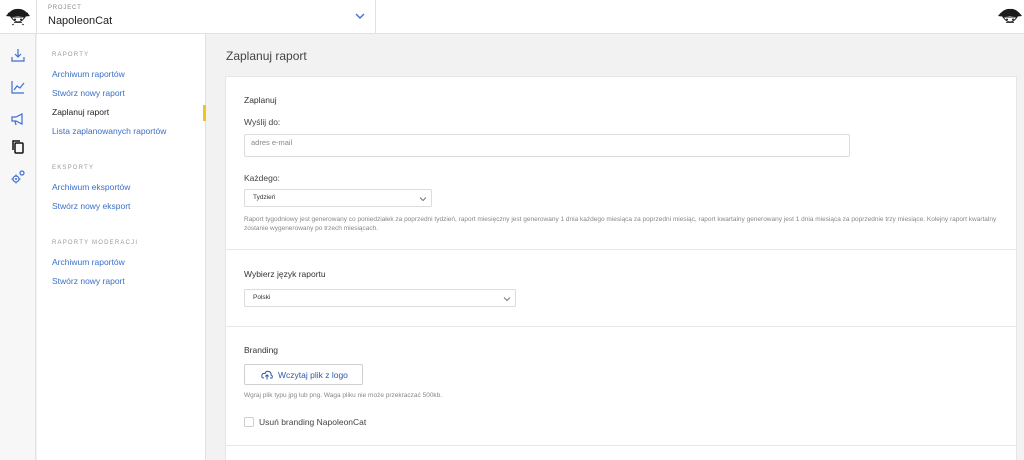 The width and height of the screenshot is (1024, 460). I want to click on email-input, so click(547, 145).